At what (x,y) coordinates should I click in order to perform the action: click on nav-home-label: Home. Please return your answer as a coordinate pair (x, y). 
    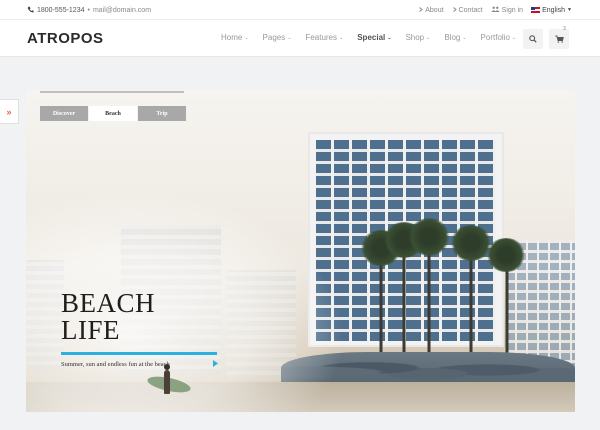
    Looking at the image, I should click on (232, 37).